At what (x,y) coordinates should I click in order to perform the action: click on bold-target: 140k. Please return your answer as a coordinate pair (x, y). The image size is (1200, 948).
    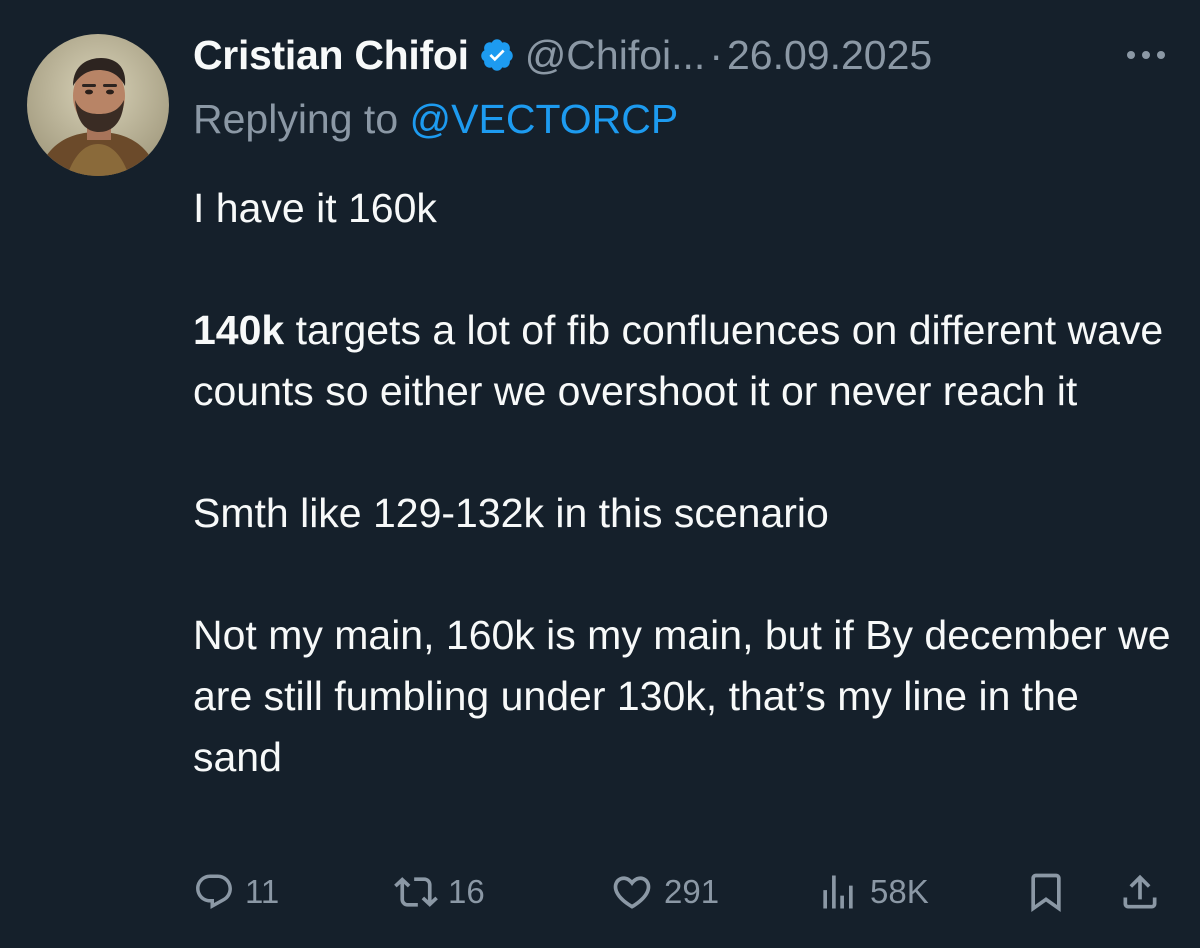
    Looking at the image, I should click on (239, 330).